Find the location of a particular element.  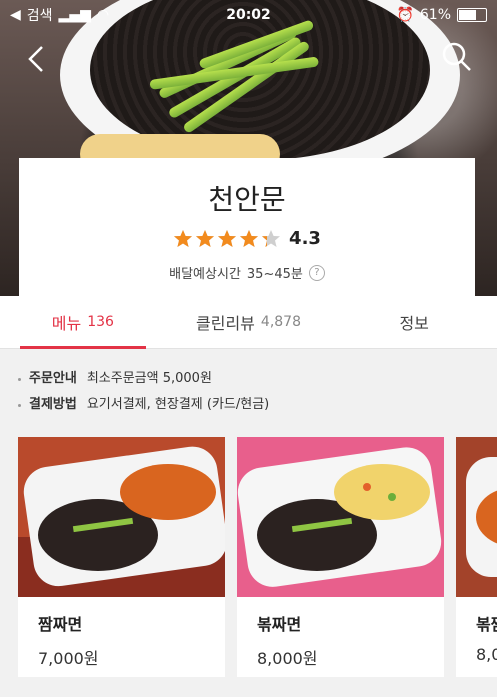

tab-menu: 메뉴 136 is located at coordinates (83, 322).